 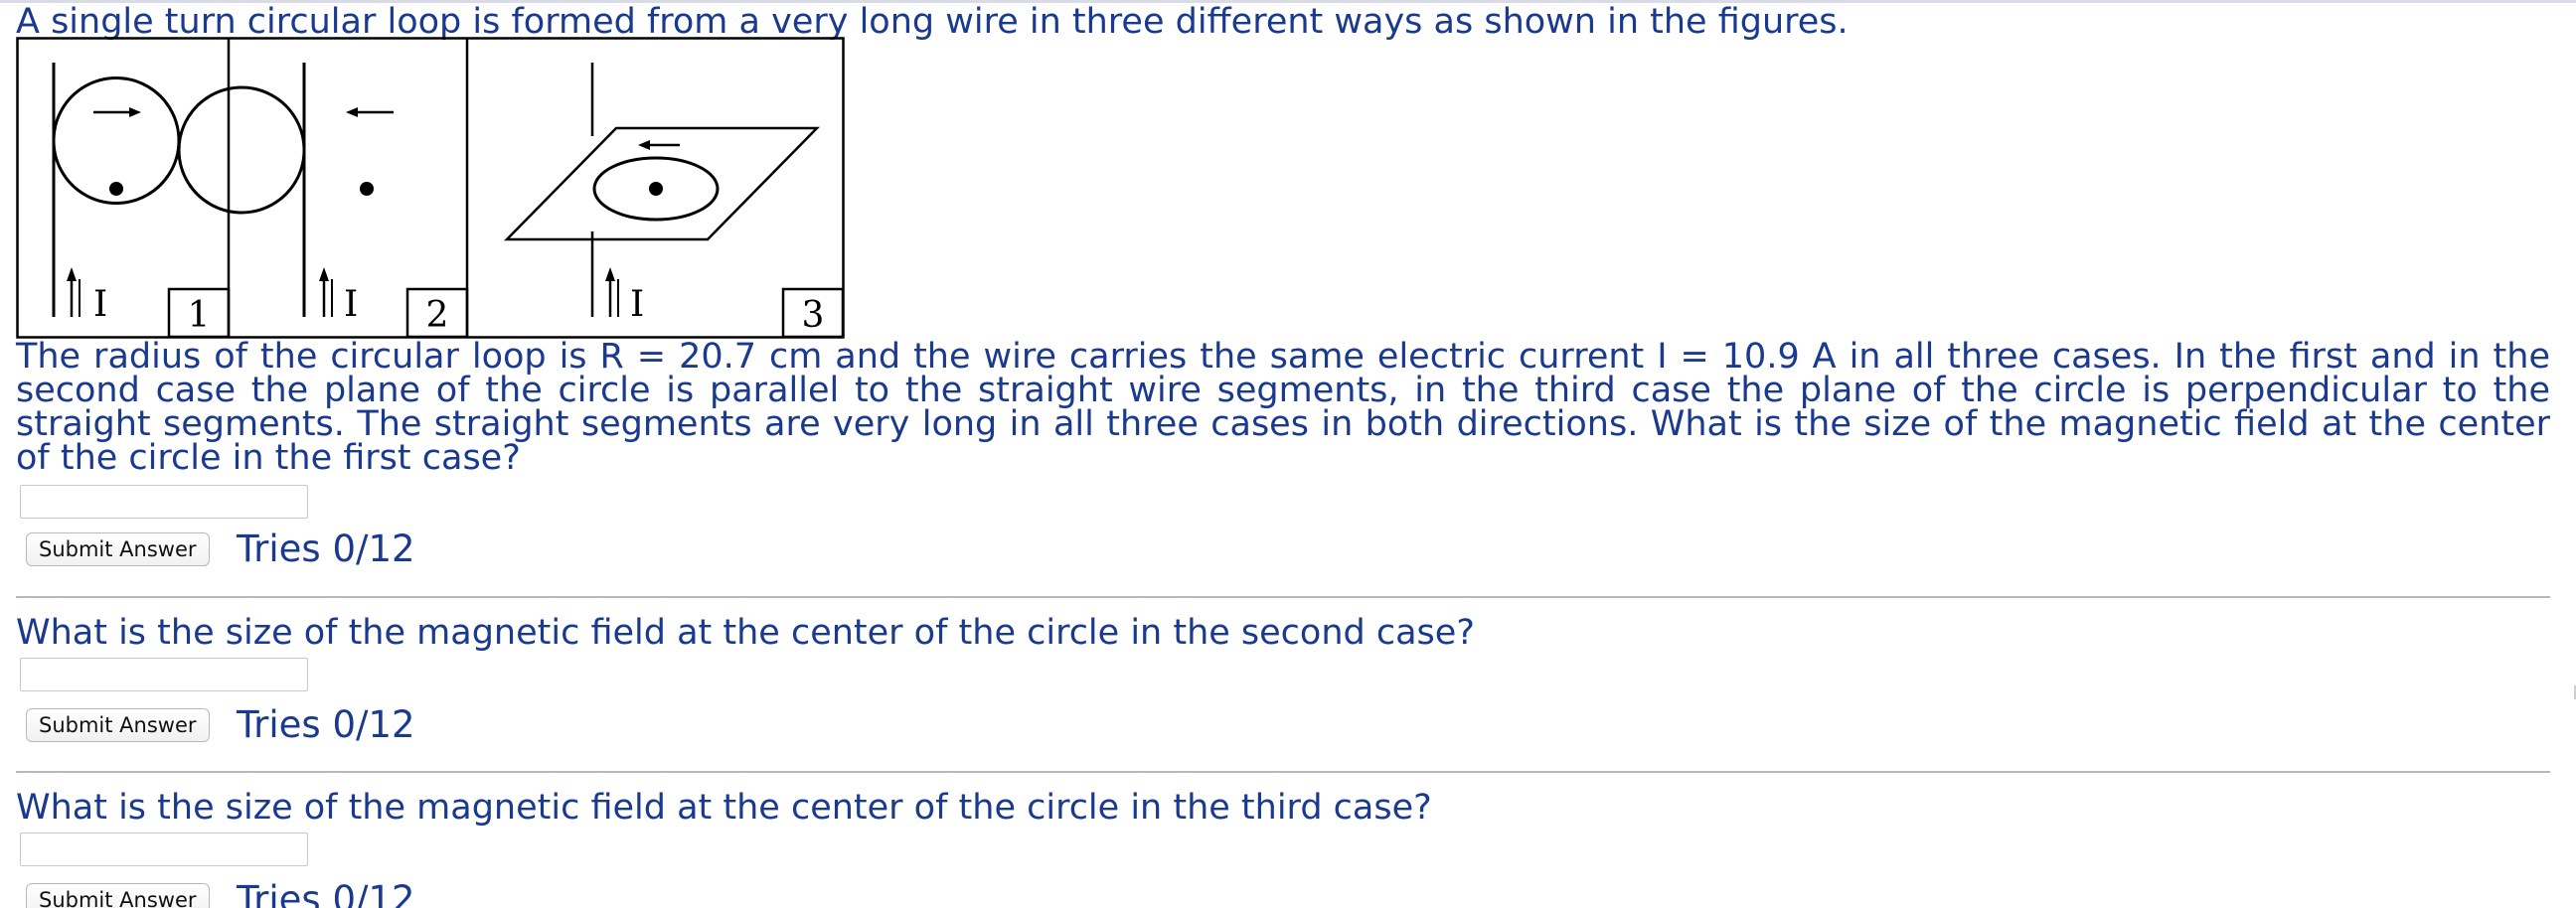 What do you see at coordinates (118, 895) in the screenshot?
I see `submit-answer-button-part-3: Submit Answer` at bounding box center [118, 895].